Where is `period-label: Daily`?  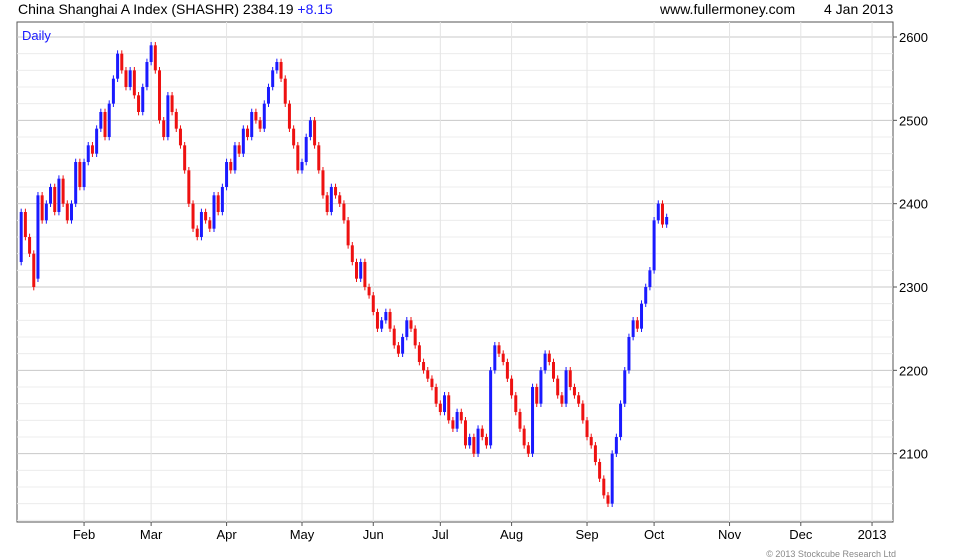 period-label: Daily is located at coordinates (36, 35).